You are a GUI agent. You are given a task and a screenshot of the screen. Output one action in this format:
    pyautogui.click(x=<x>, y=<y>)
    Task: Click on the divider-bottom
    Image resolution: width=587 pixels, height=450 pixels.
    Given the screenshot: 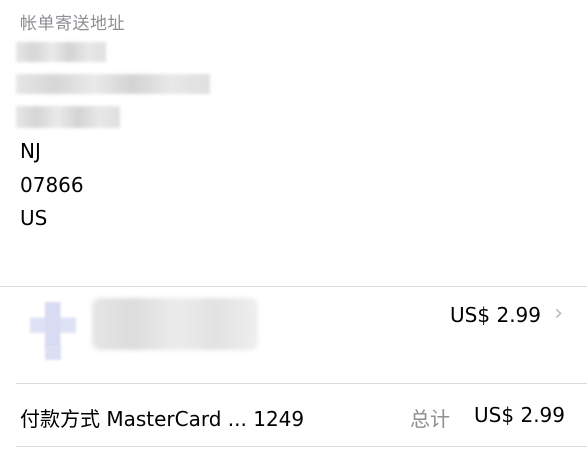 What is the action you would take?
    pyautogui.click(x=301, y=446)
    